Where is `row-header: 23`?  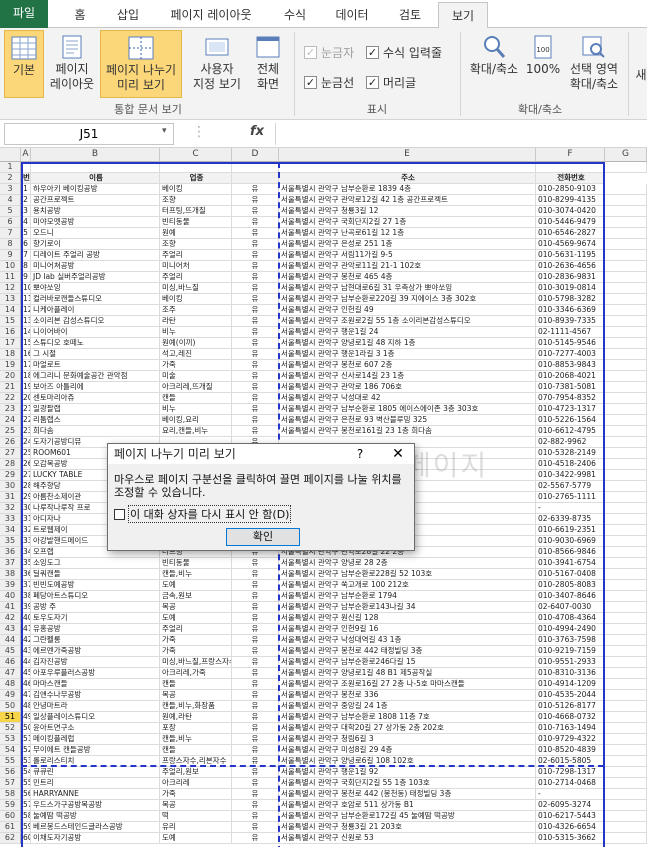 row-header: 23 is located at coordinates (10, 409).